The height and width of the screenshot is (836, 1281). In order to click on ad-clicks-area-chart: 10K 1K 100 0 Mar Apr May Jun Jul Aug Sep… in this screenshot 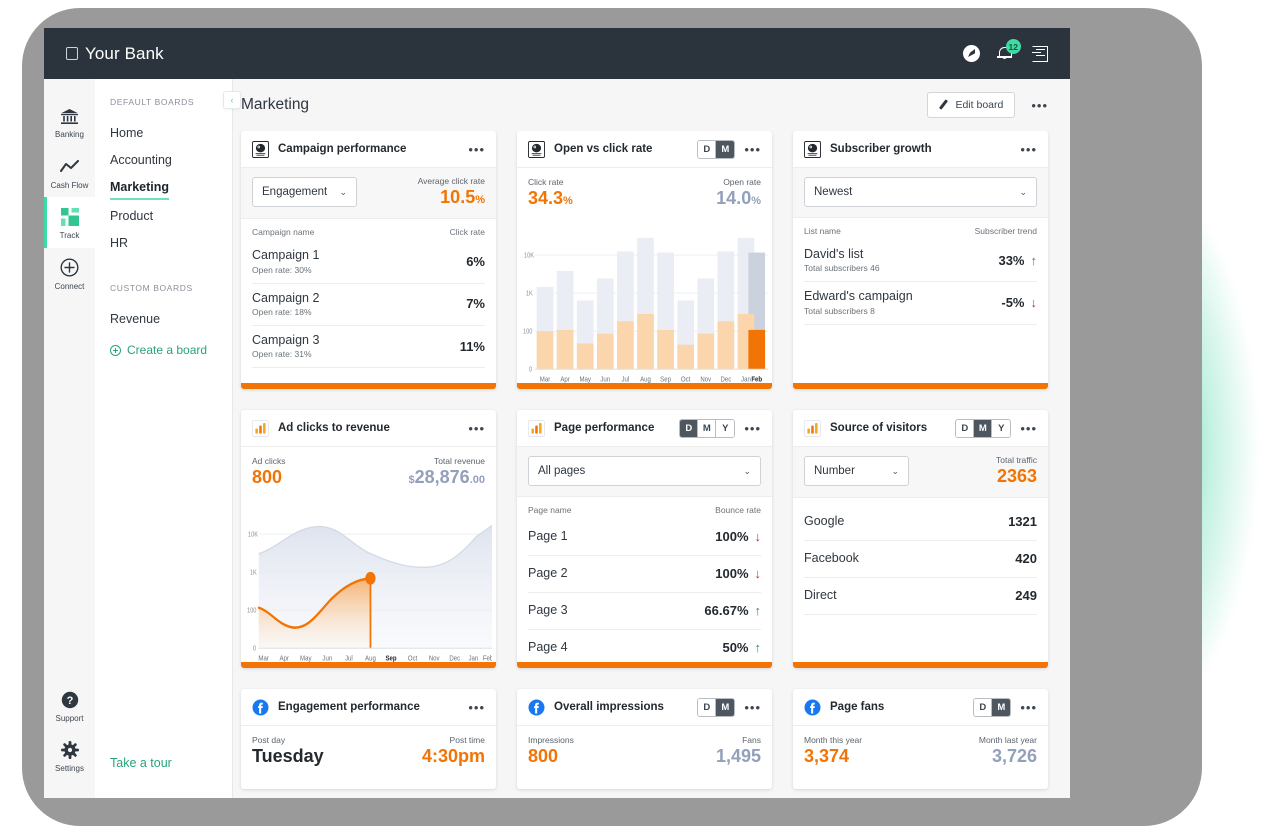, I will do `click(368, 580)`.